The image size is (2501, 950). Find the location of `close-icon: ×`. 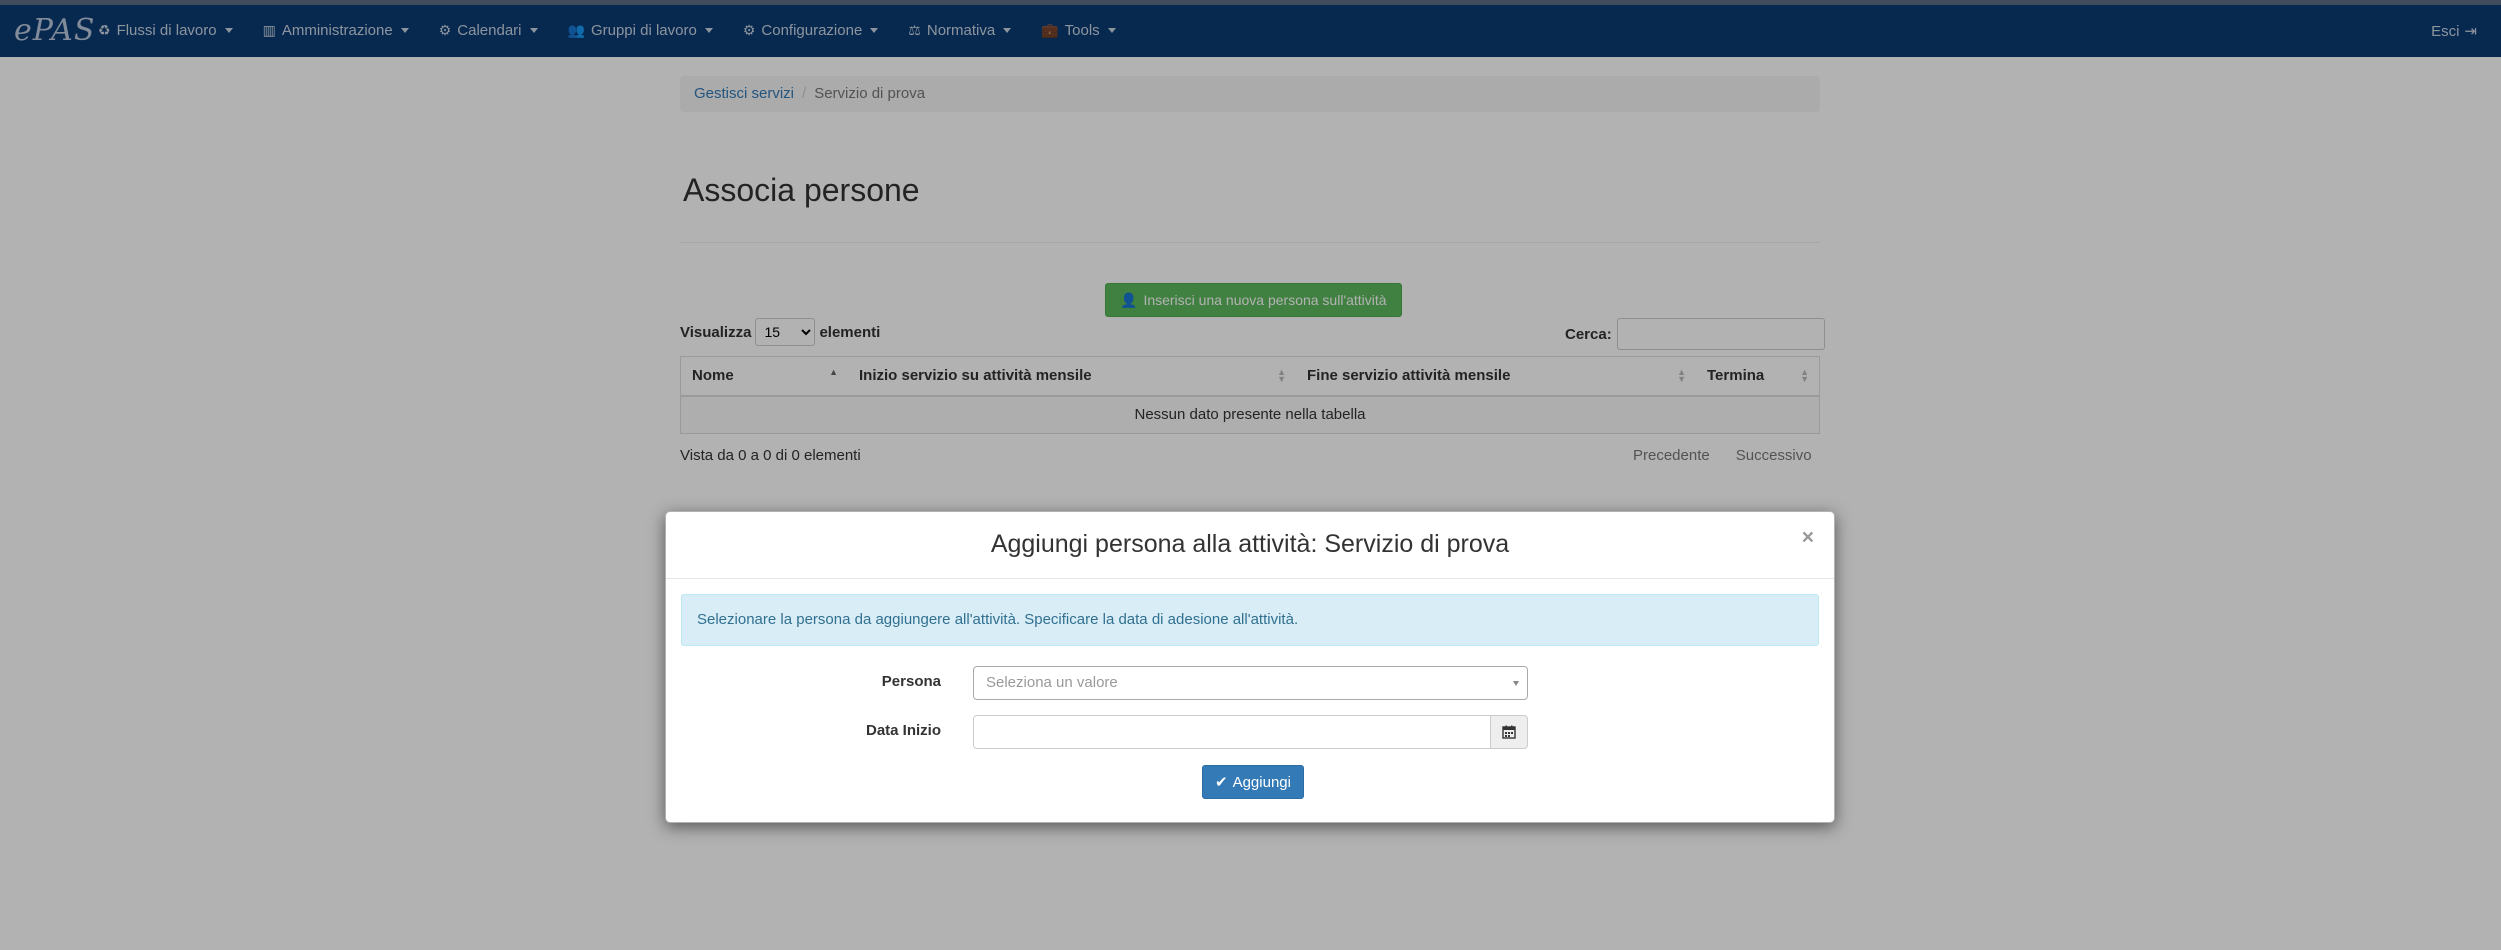

close-icon: × is located at coordinates (1808, 538).